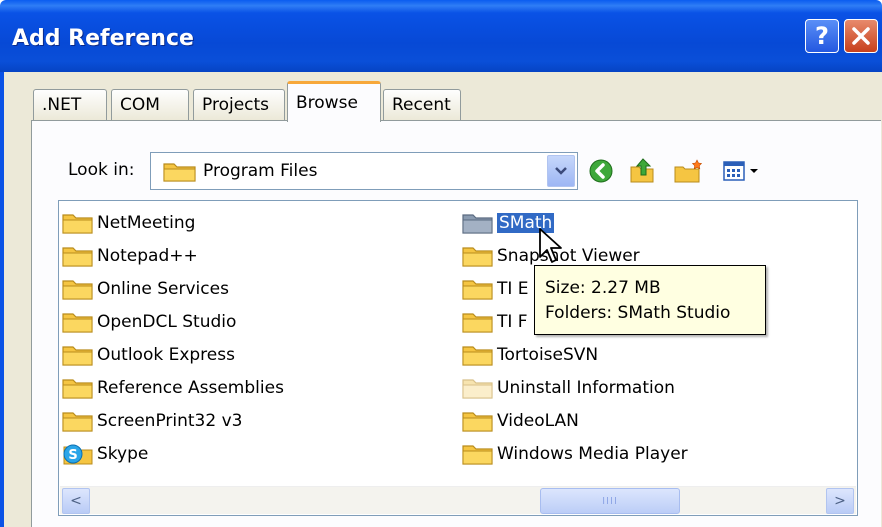 The height and width of the screenshot is (527, 882). I want to click on item-label: Skype, so click(123, 454).